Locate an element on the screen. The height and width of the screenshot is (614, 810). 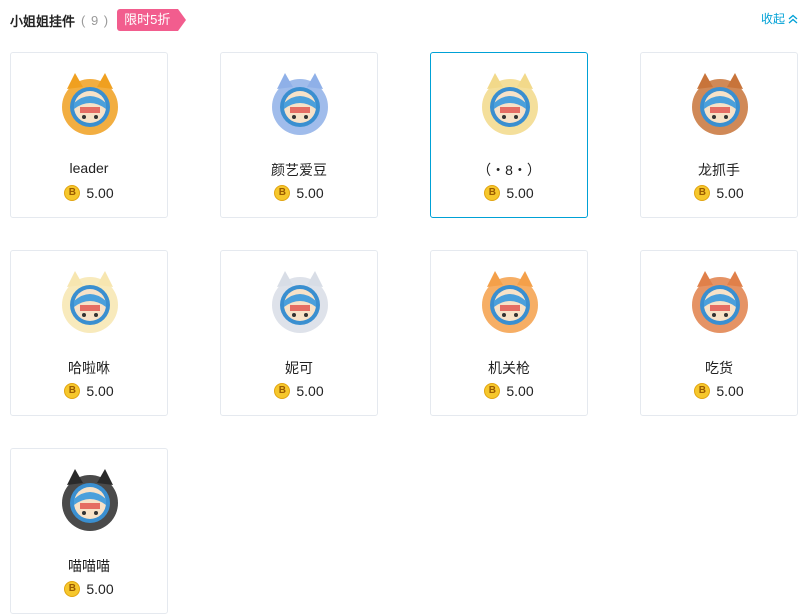
pendant-name: 哈啦咻 is located at coordinates (89, 368).